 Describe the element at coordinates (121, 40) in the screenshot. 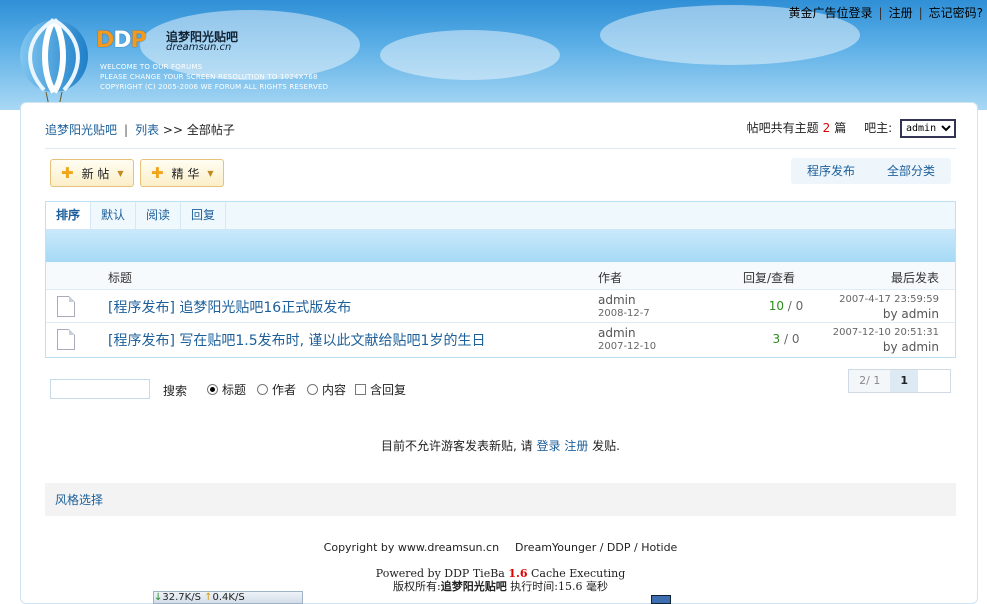

I see `logo-ddp-text: DDP` at that location.